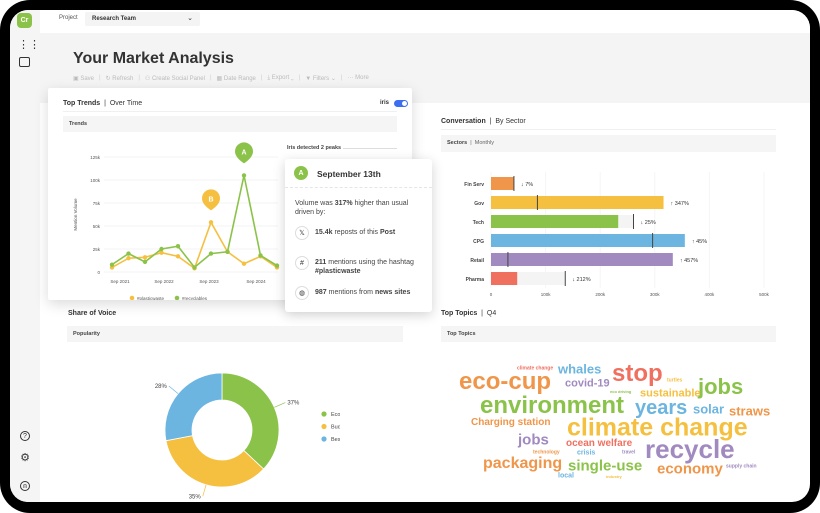 This screenshot has width=820, height=513. I want to click on y-tick-label: 50k, so click(97, 226).